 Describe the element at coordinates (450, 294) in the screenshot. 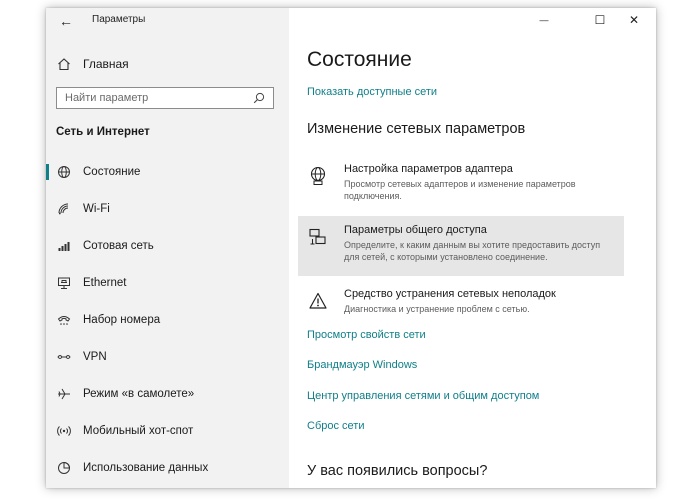

I see `option-title: Средство устранения сетевых неполадок` at that location.